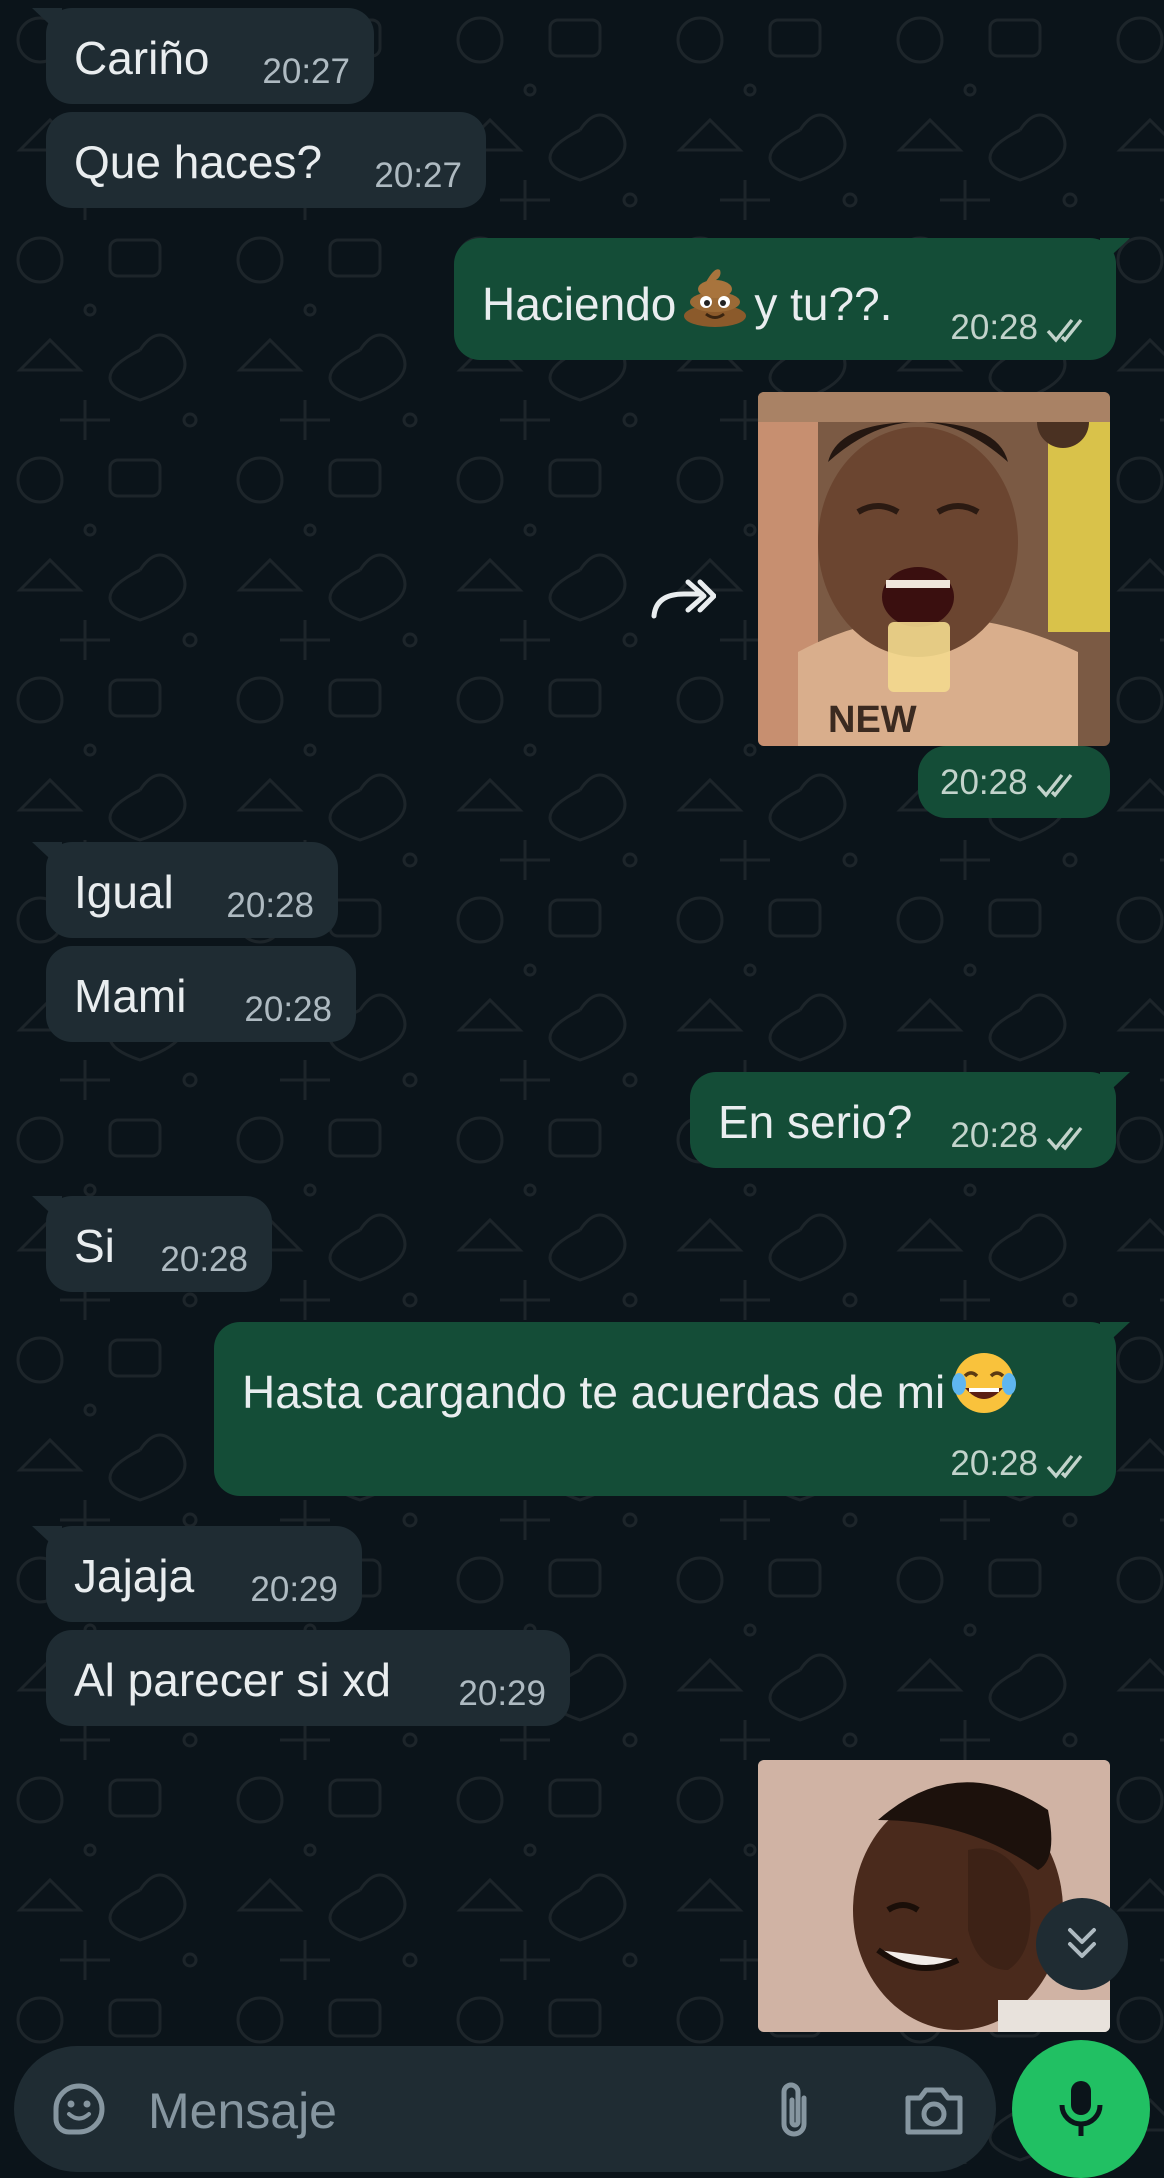  I want to click on message-bubble-incoming: Mami 20:28, so click(201, 994).